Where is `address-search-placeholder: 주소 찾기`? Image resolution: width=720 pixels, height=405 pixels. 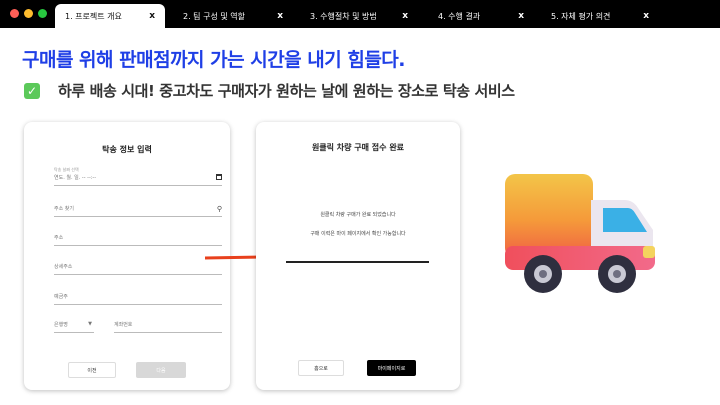 address-search-placeholder: 주소 찾기 is located at coordinates (64, 209).